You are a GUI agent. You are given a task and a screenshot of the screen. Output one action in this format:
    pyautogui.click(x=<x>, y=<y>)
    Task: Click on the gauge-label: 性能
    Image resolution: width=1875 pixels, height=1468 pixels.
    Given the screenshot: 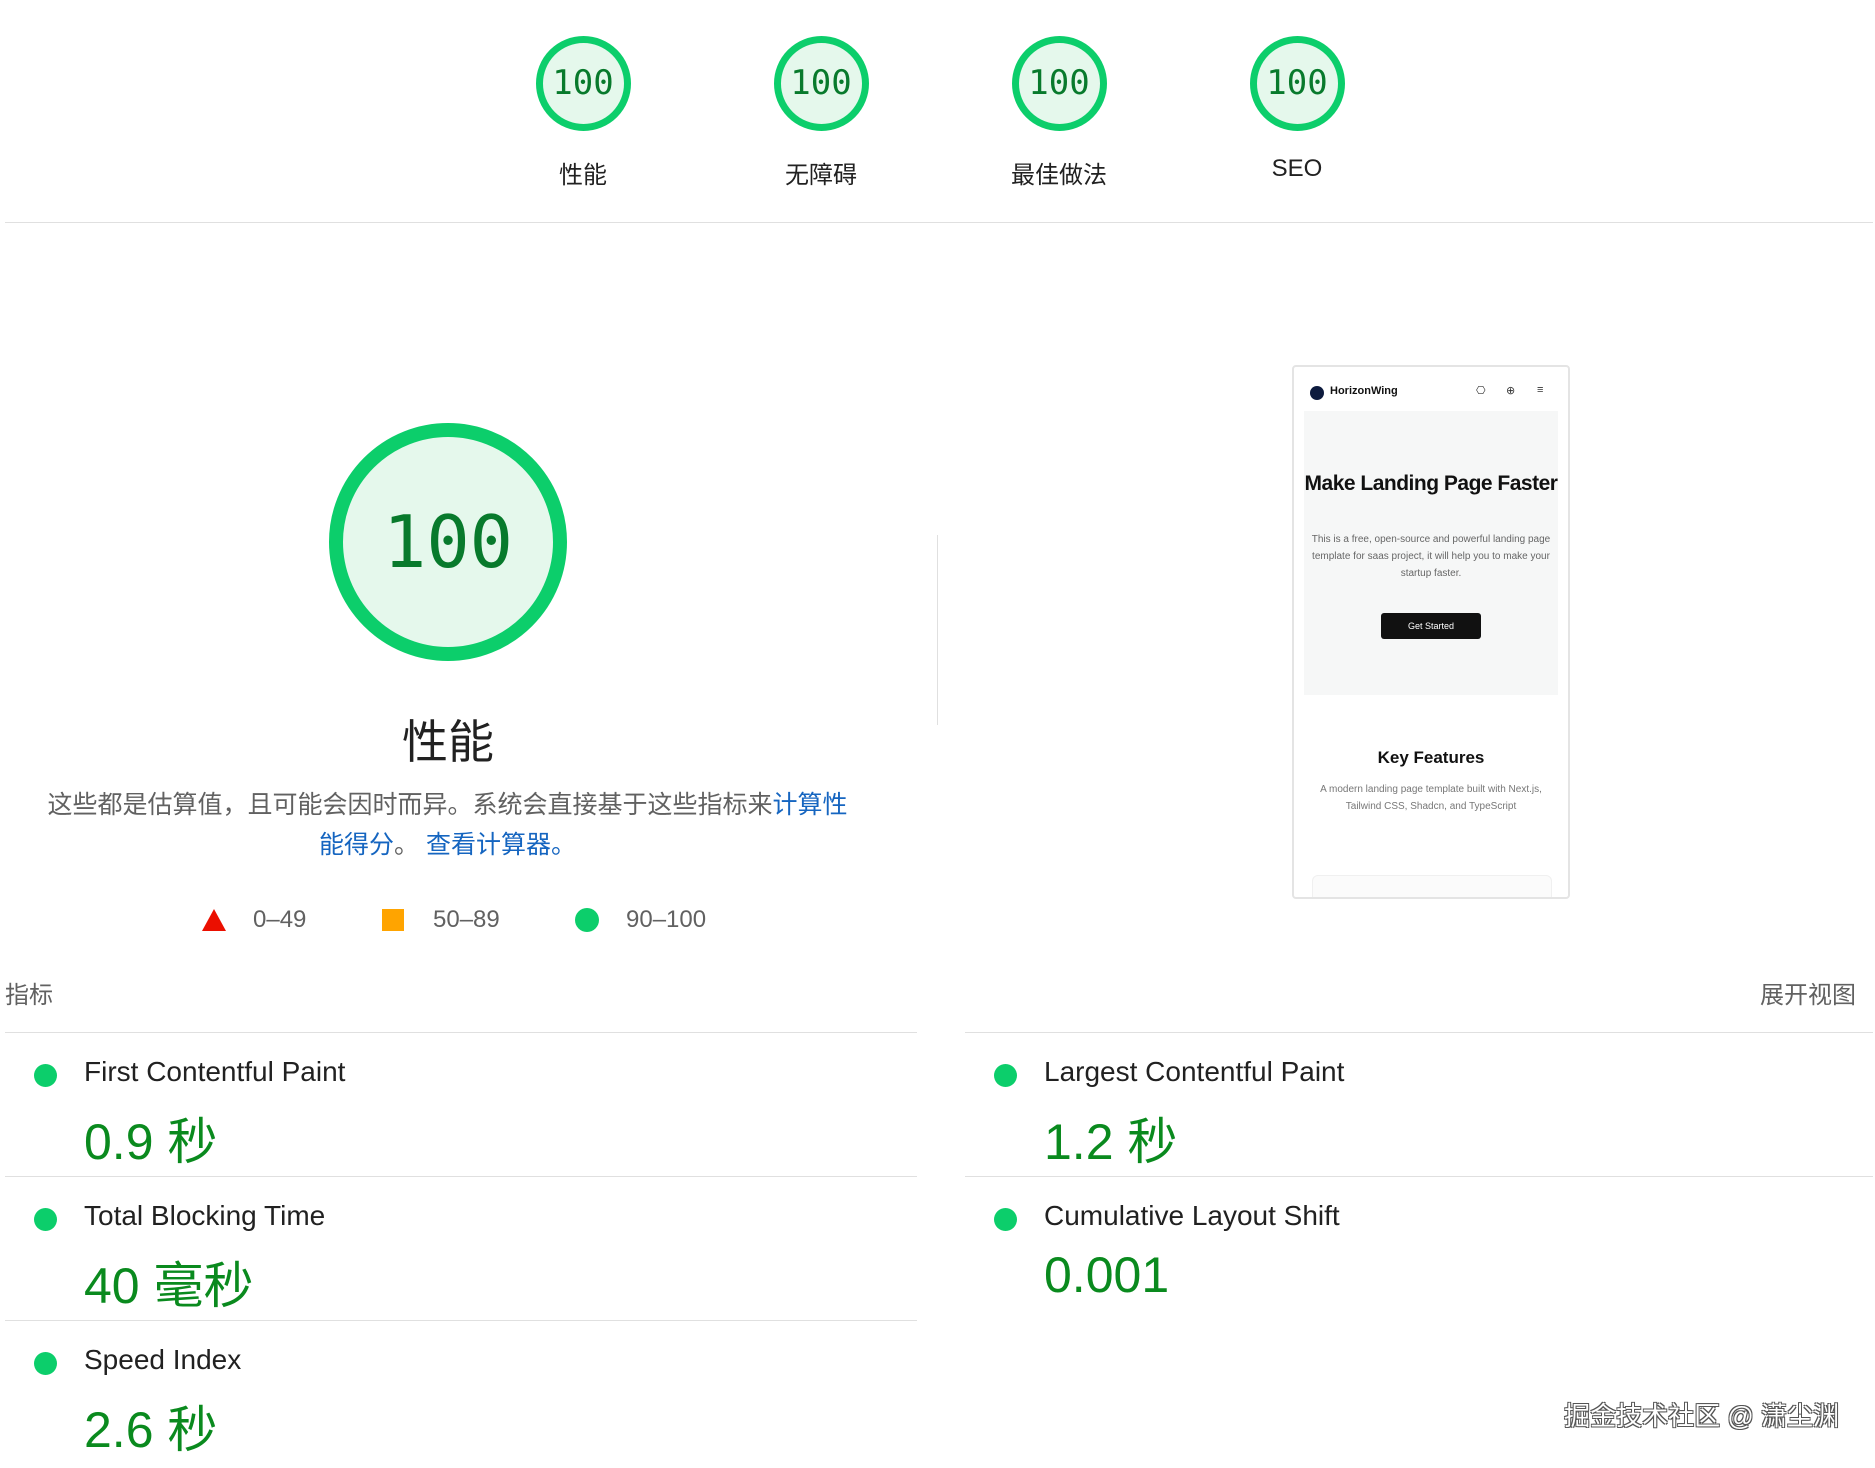 What is the action you would take?
    pyautogui.click(x=583, y=175)
    